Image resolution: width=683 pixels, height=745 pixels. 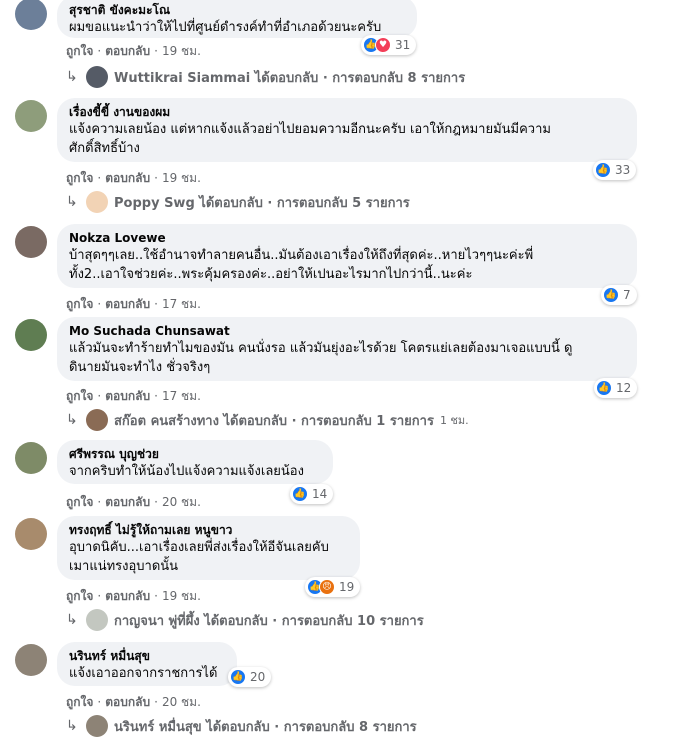 I want to click on comment-line: ดินายมันจะทำไง ชั่วจริงๆ, so click(x=140, y=367).